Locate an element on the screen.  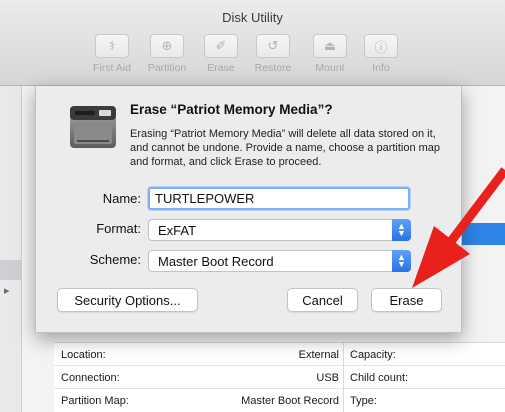
restore-button: ↺ is located at coordinates (273, 46).